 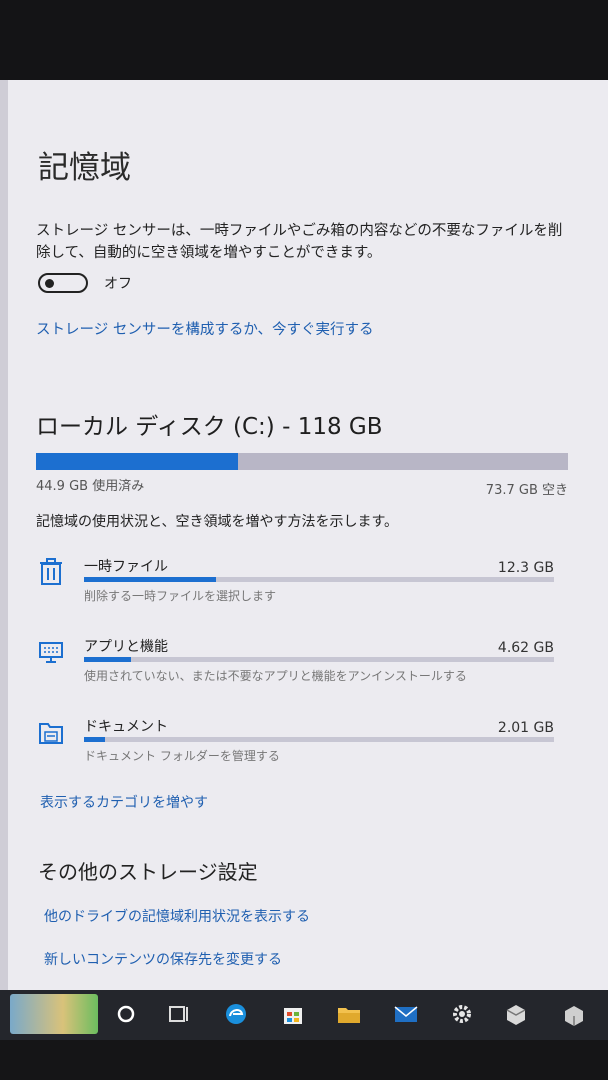 What do you see at coordinates (137, 461) in the screenshot?
I see `disk-usage-fill` at bounding box center [137, 461].